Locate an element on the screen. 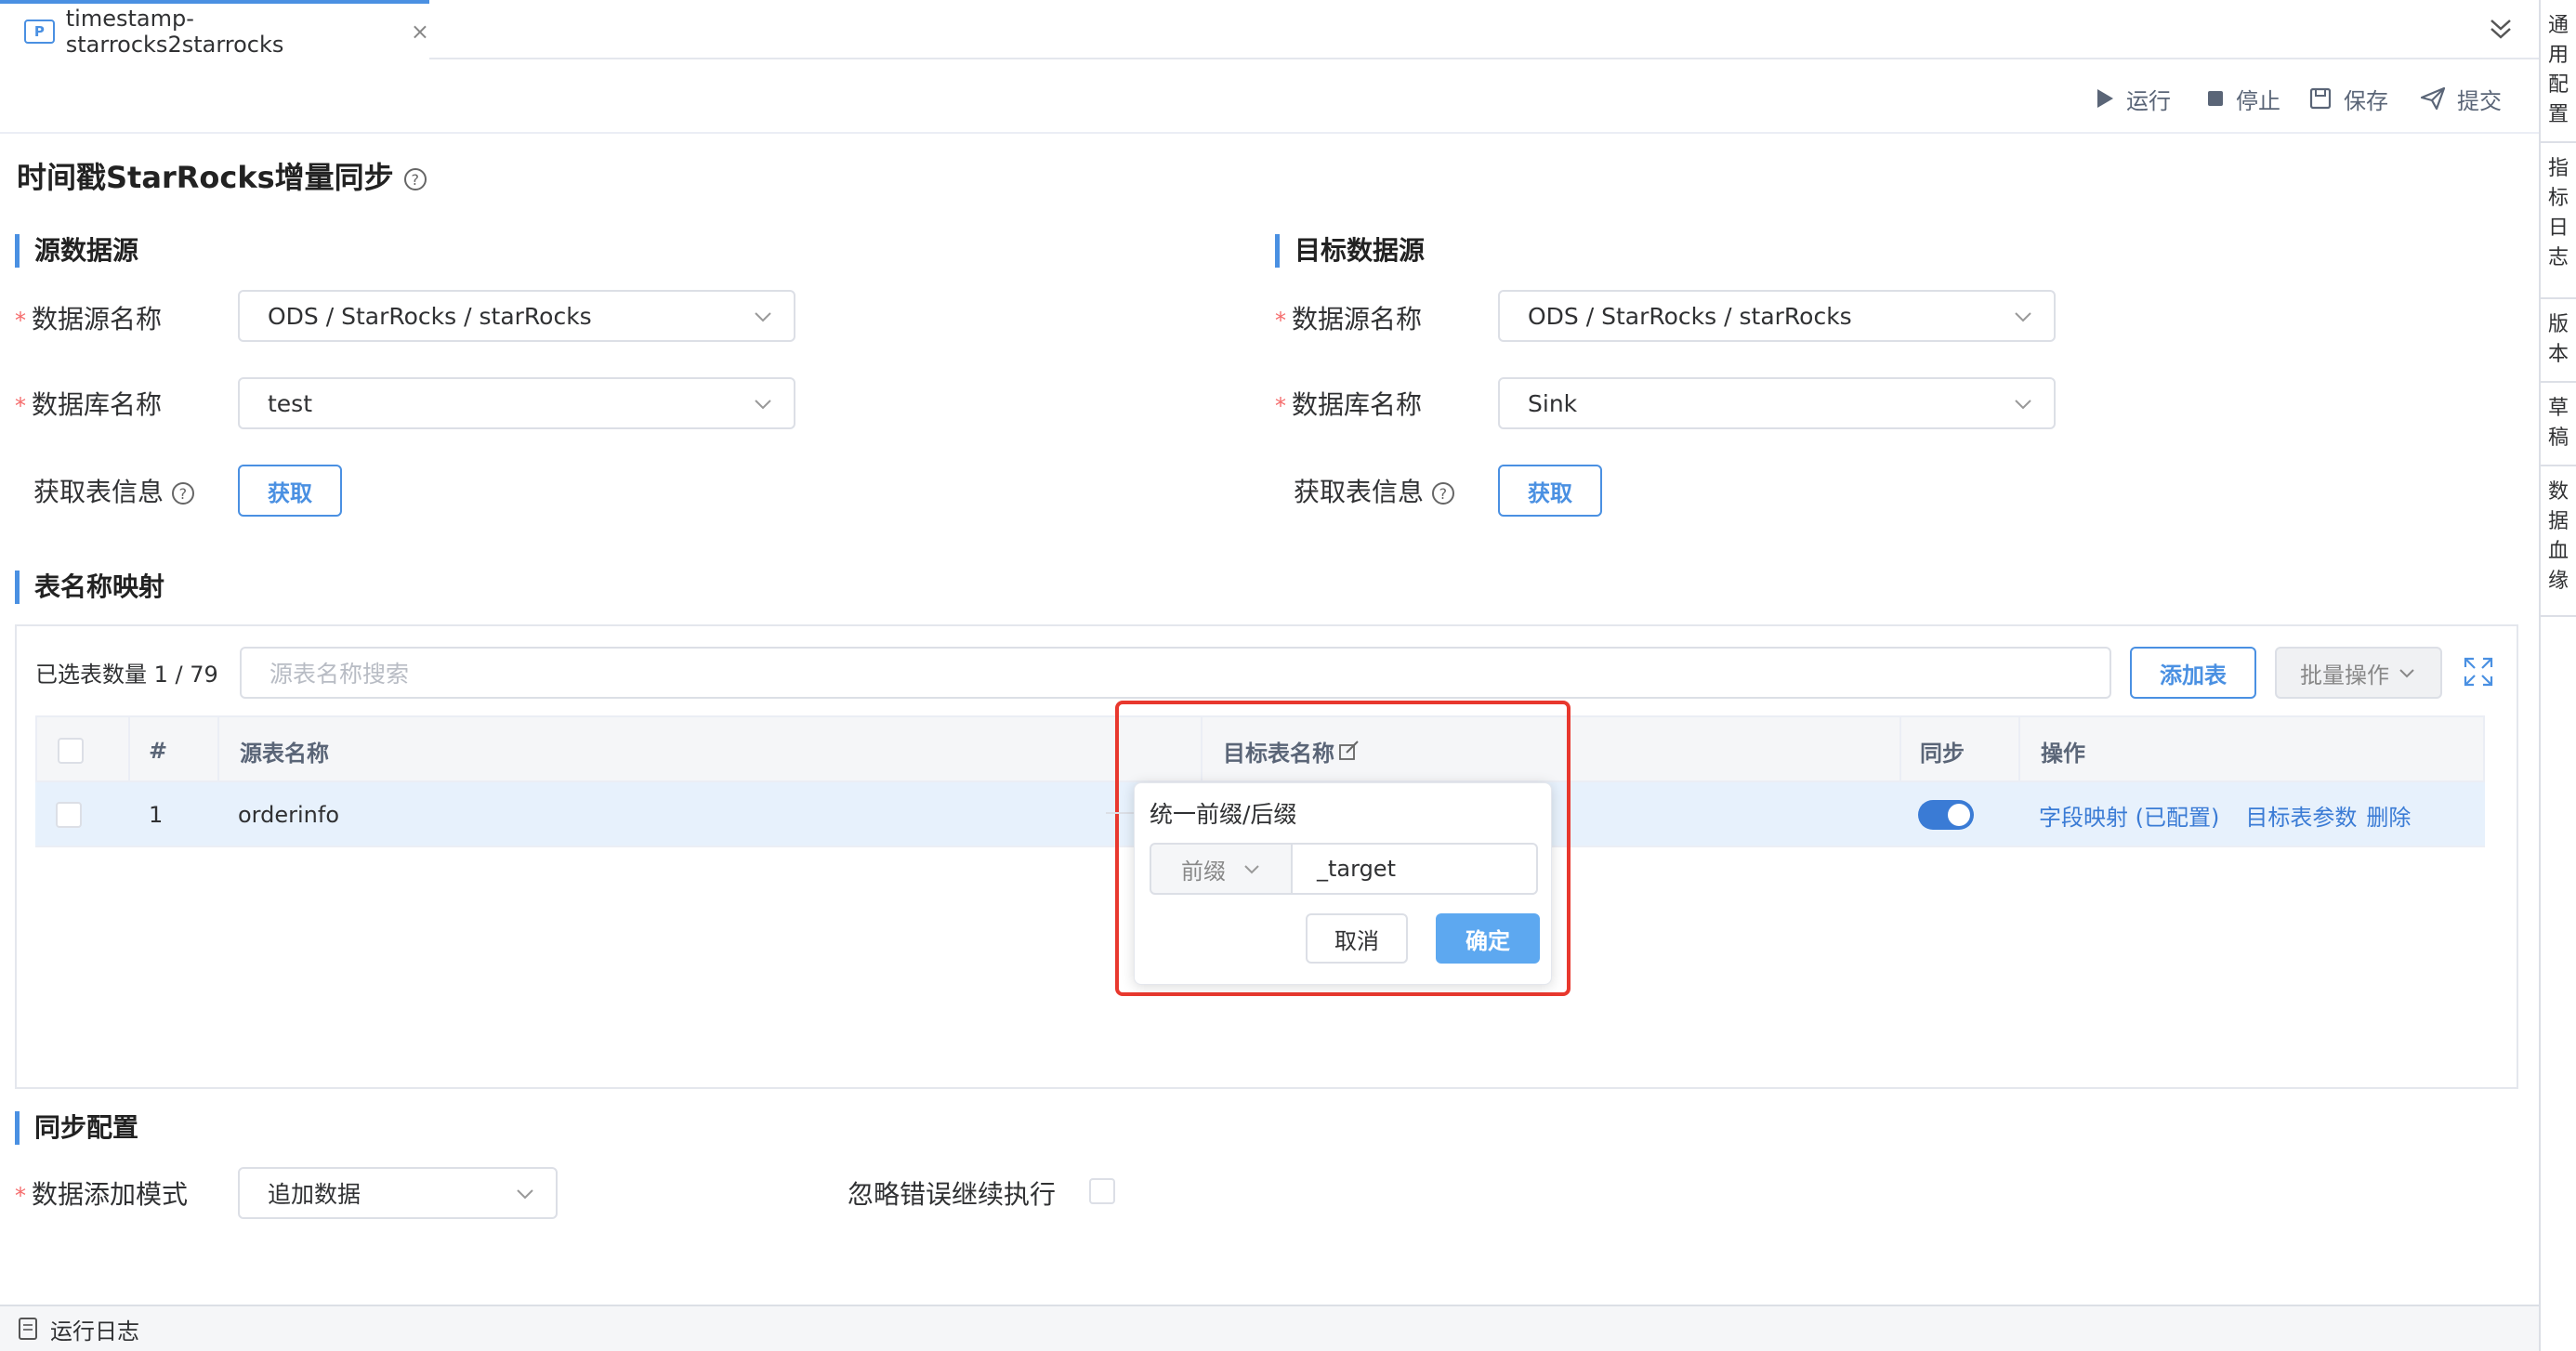  popover-cancel-button: 取消 is located at coordinates (1357, 938).